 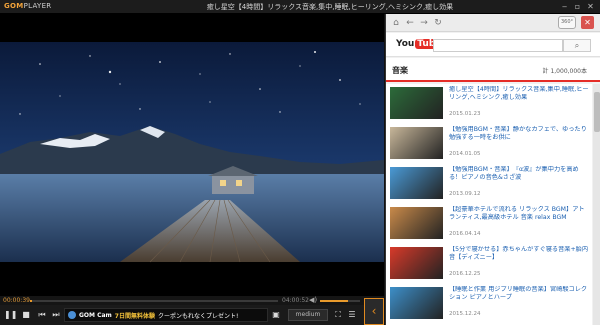 I want to click on stop-icon: ■, so click(x=26, y=315).